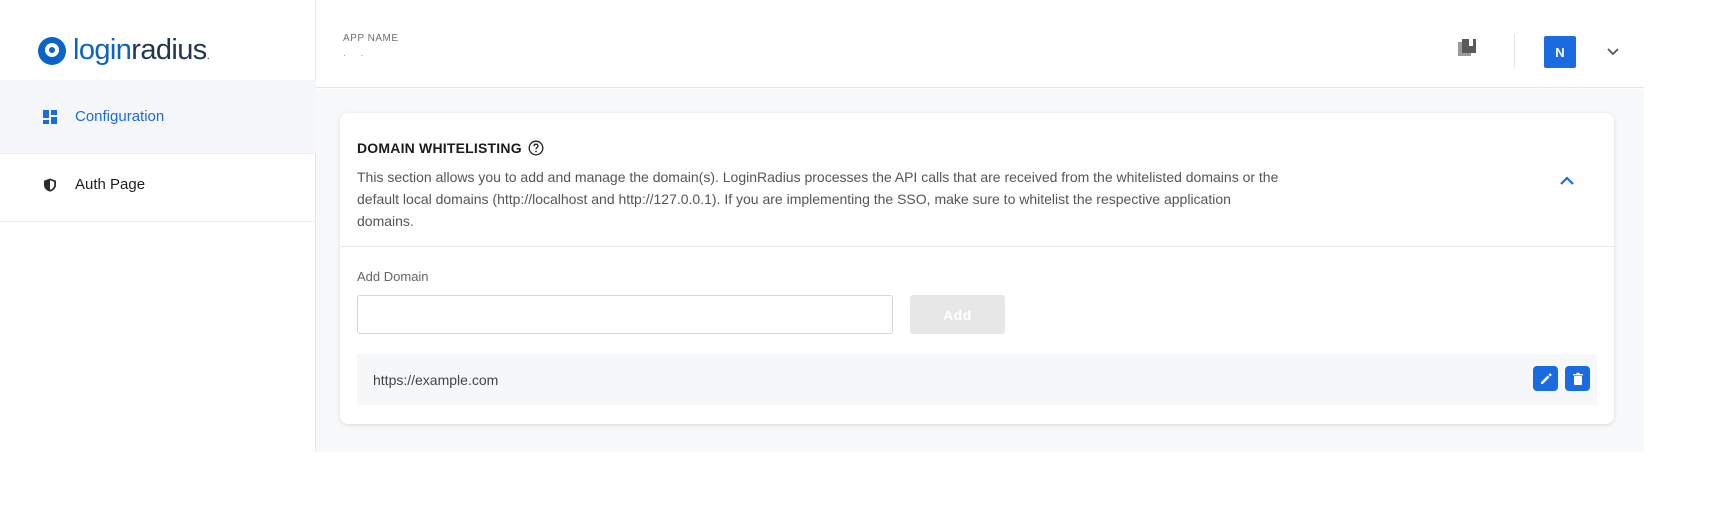  Describe the element at coordinates (1613, 51) in the screenshot. I see `chevron-down-icon` at that location.